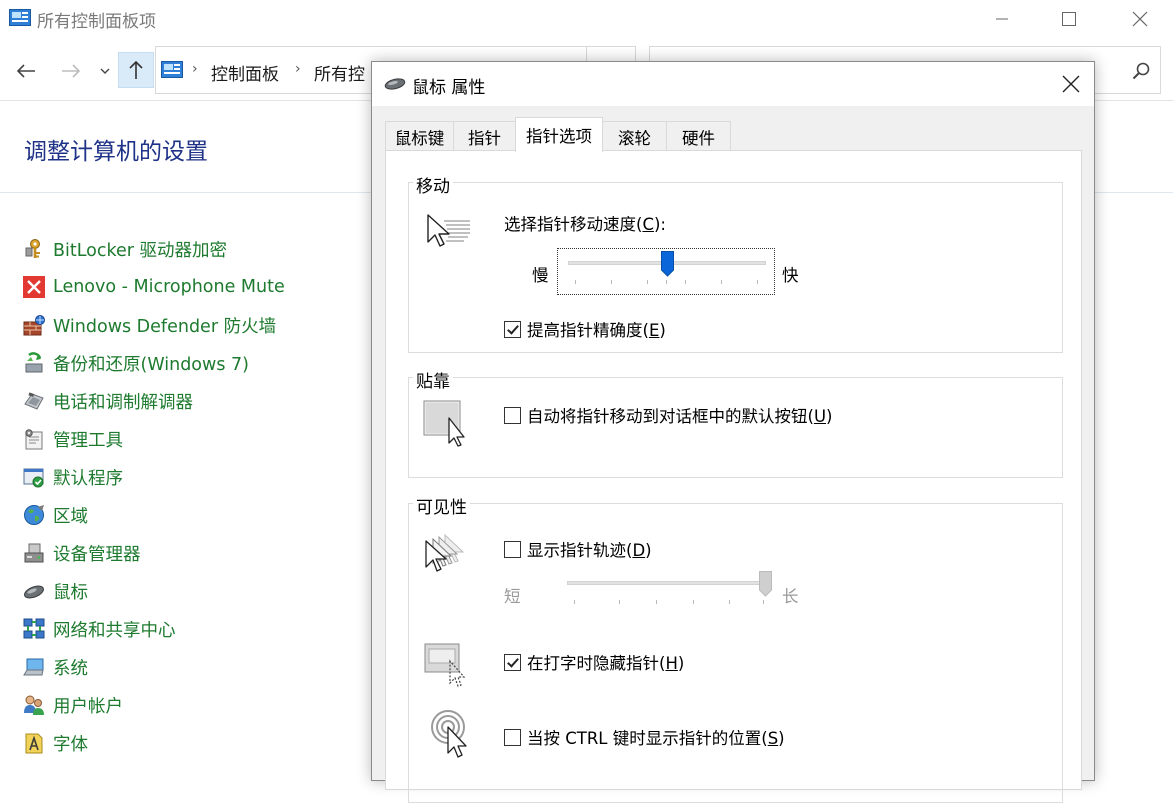  What do you see at coordinates (339, 72) in the screenshot?
I see `breadcrumb-item: 所有控` at bounding box center [339, 72].